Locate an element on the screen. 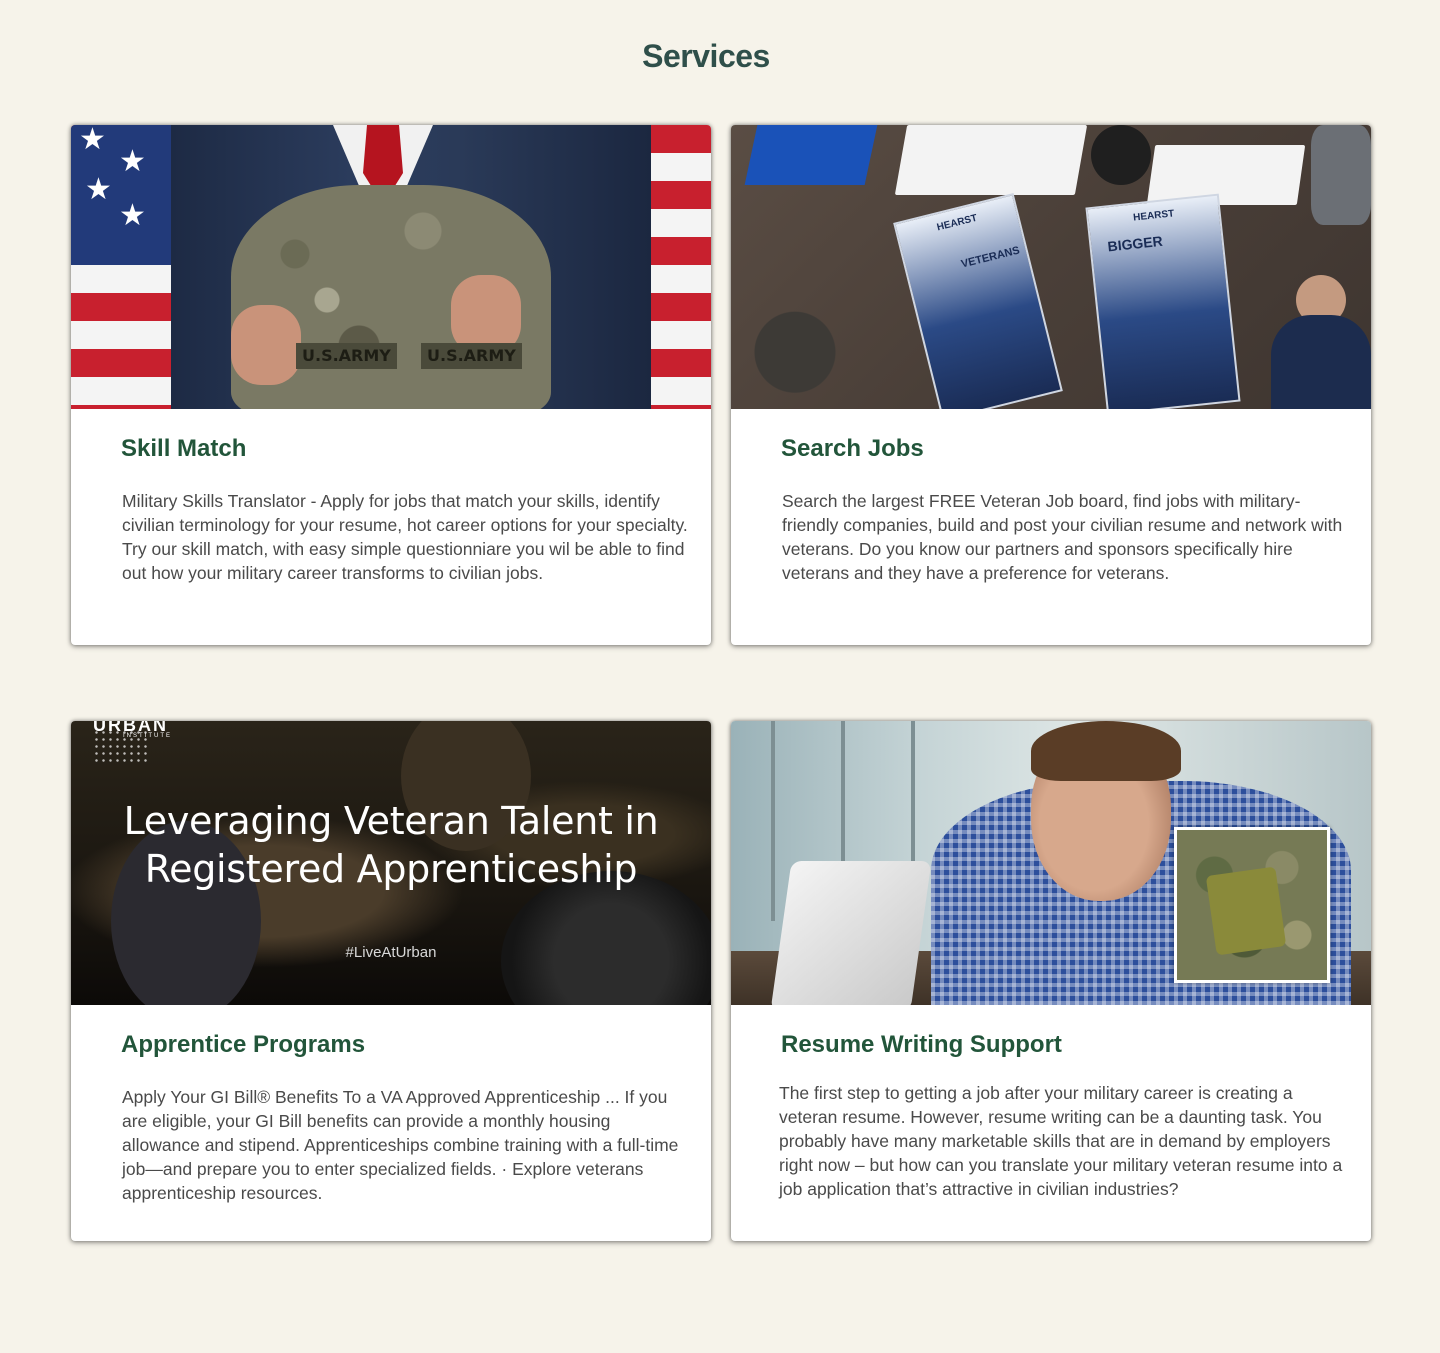  search-jobs-image: HEARST VETERANS HEARST BIGGER is located at coordinates (1051, 267).